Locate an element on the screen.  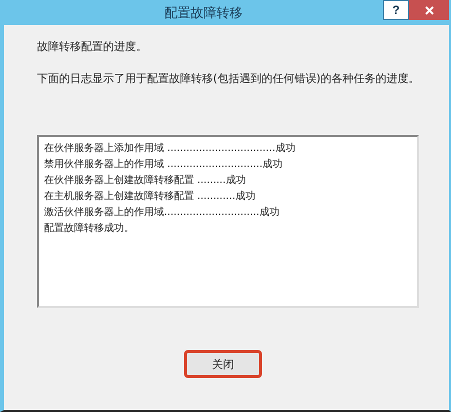
close-icon is located at coordinates (429, 10).